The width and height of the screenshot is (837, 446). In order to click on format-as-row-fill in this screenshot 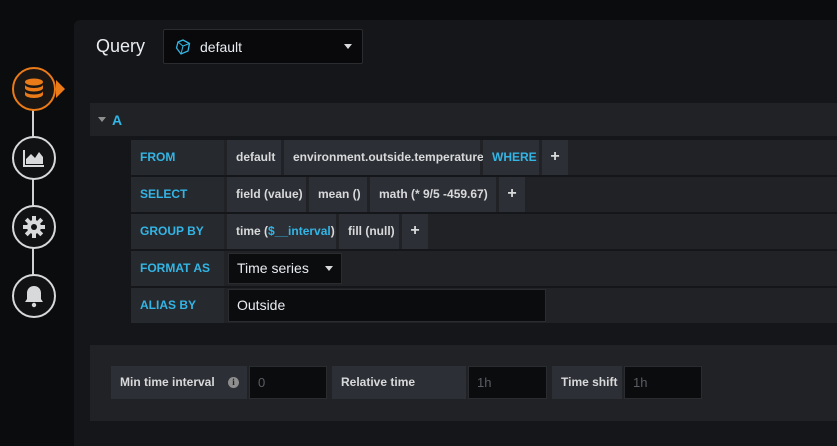, I will do `click(591, 268)`.